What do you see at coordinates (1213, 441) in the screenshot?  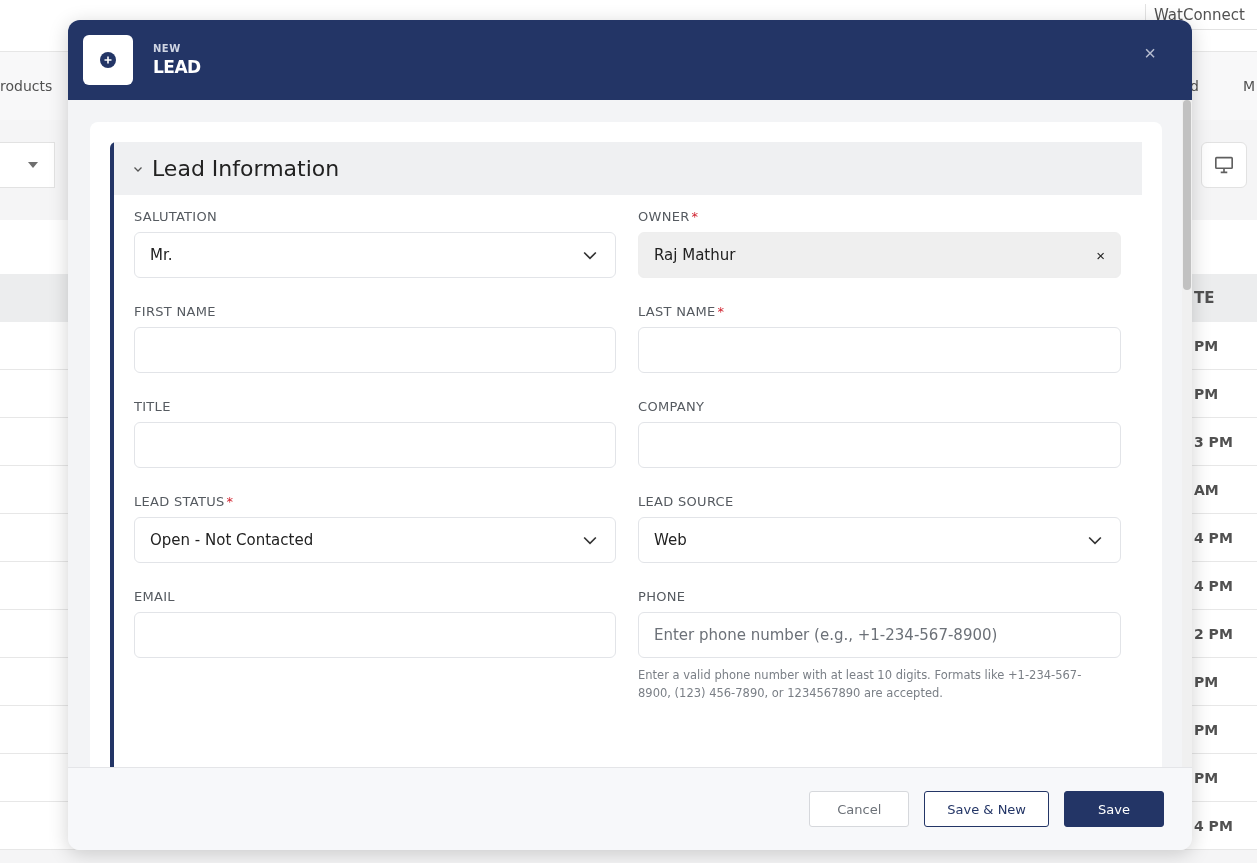 I see `table-cell-text: 3 PM` at bounding box center [1213, 441].